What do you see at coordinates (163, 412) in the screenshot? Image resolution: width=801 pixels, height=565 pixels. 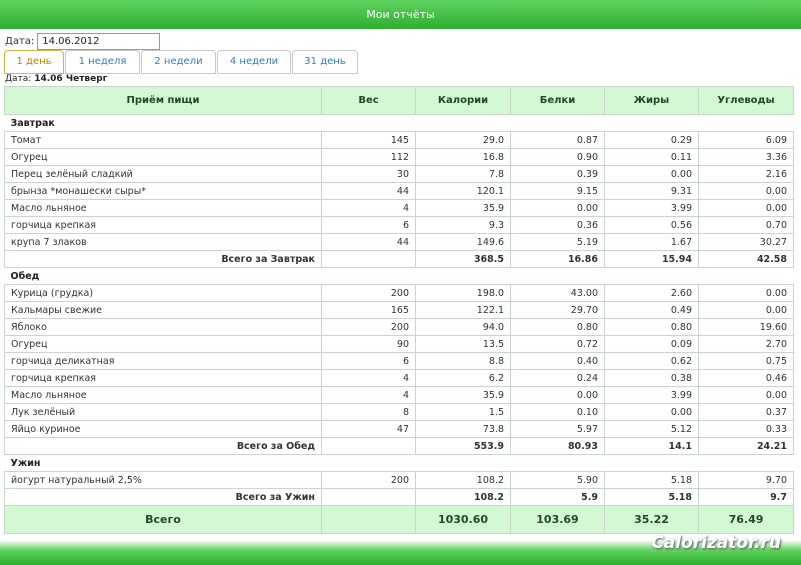 I see `cell-food-name: Лук зелёный` at bounding box center [163, 412].